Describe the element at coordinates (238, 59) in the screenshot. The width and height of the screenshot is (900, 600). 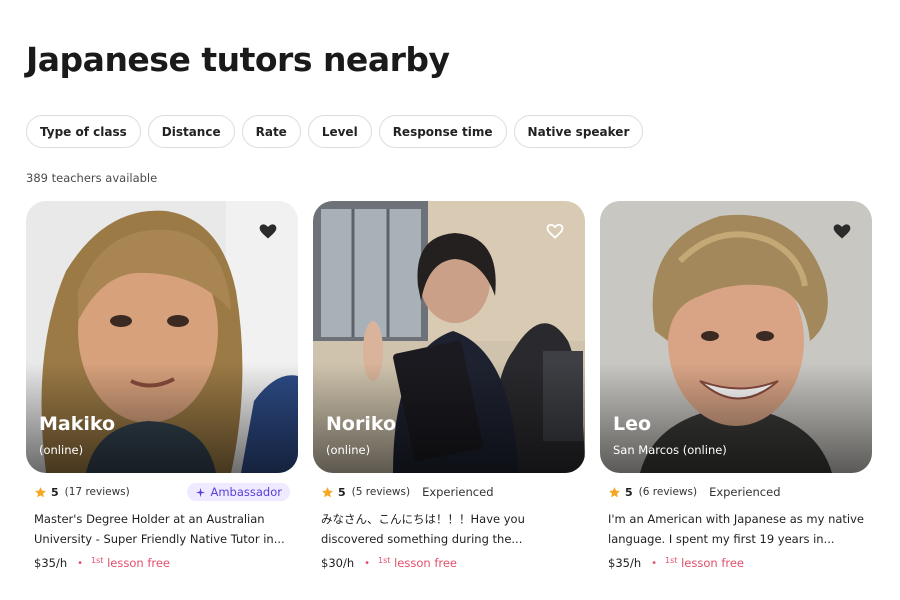
I see `page-title: Japanese tutors nearby` at that location.